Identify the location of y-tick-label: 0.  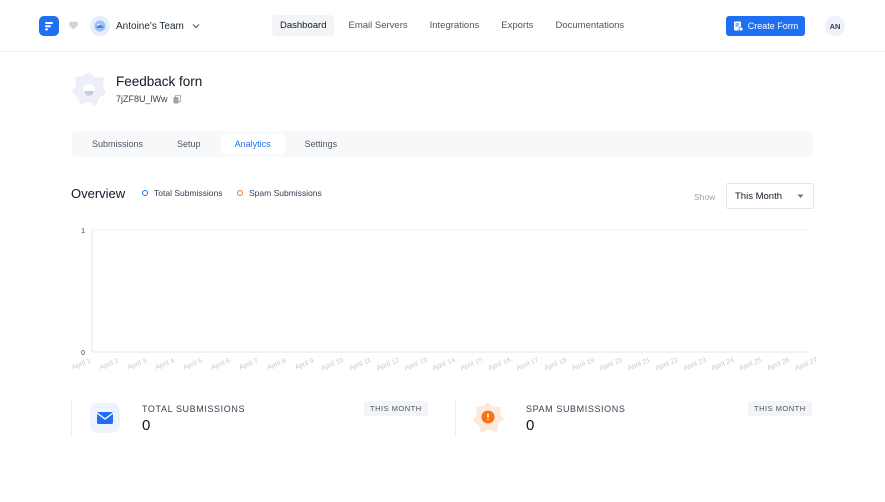
(83, 353).